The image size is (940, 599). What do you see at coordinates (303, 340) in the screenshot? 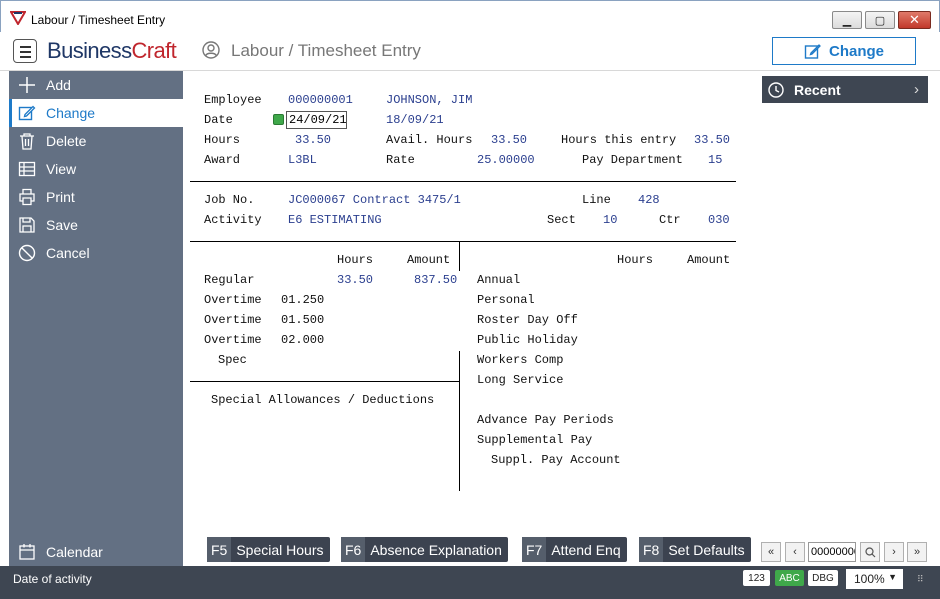
I see `overtime-rate: 02.000` at bounding box center [303, 340].